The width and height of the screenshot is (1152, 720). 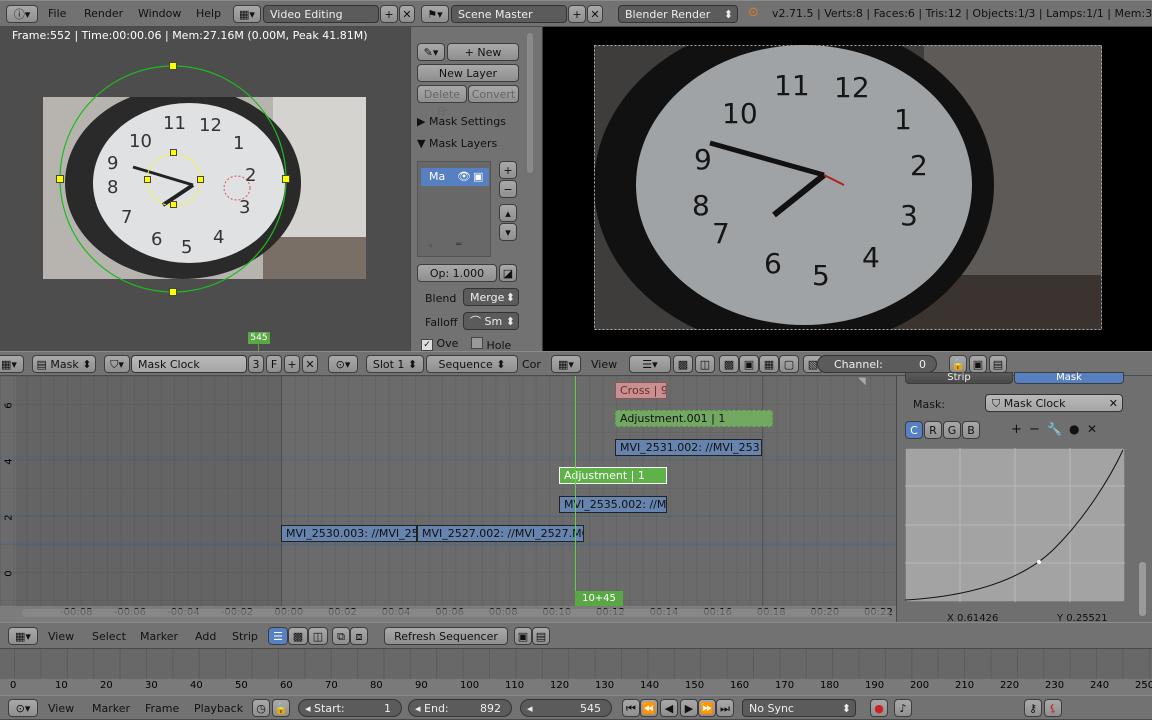 What do you see at coordinates (274, 364) in the screenshot?
I see `fake-user-button: F` at bounding box center [274, 364].